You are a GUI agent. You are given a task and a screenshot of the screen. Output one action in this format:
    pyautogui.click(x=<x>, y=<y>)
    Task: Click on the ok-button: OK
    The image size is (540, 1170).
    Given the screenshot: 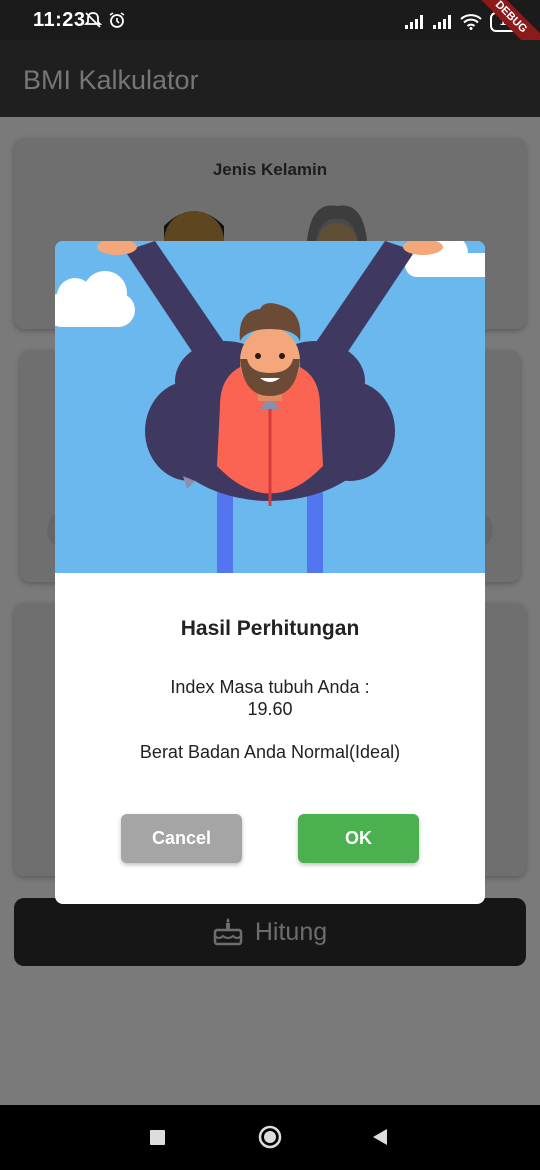 What is the action you would take?
    pyautogui.click(x=358, y=838)
    